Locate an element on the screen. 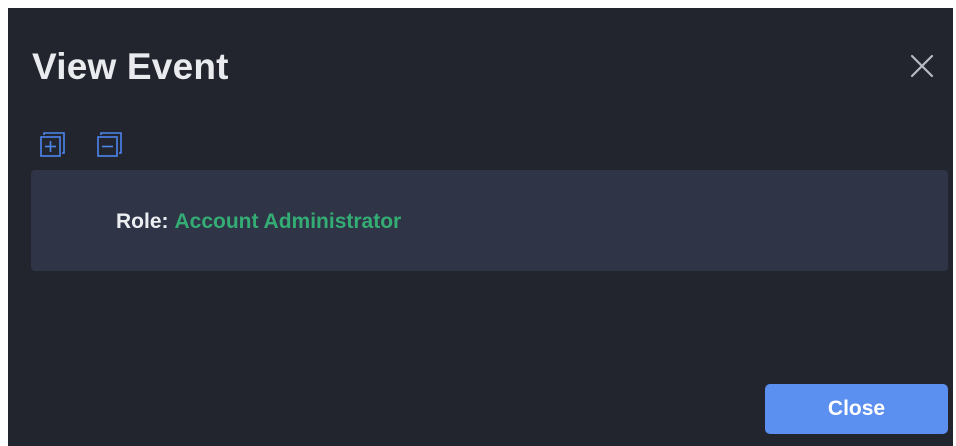 Image resolution: width=956 pixels, height=446 pixels. collapse-all-icon is located at coordinates (110, 145).